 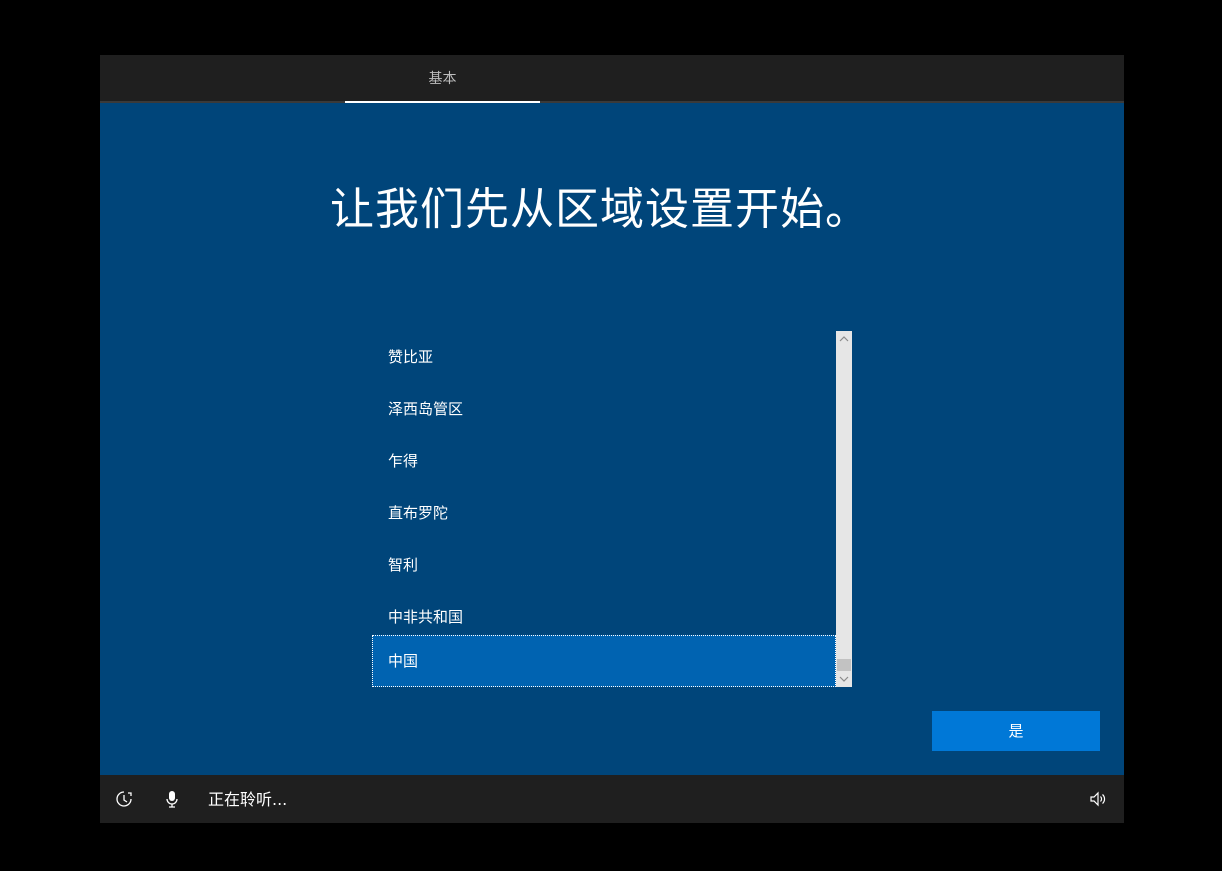 I want to click on tab-active-indicator, so click(x=442, y=102).